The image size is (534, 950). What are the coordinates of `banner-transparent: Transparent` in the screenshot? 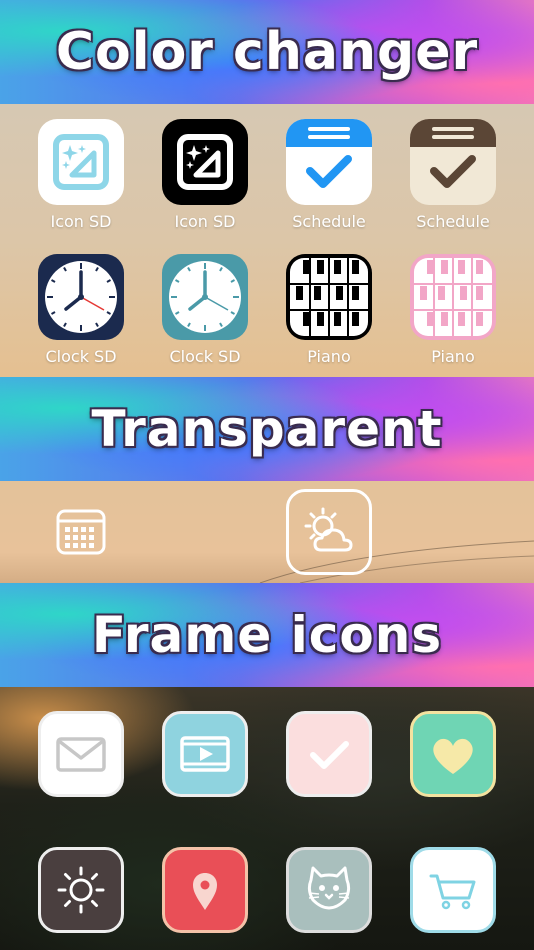 It's located at (267, 429).